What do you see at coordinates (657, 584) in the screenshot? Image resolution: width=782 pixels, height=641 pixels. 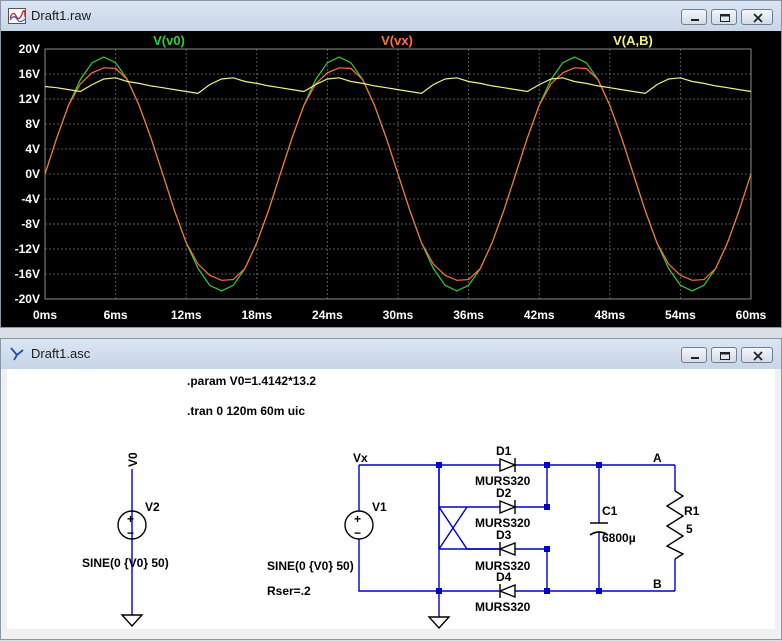 I see `node-b-label: B` at bounding box center [657, 584].